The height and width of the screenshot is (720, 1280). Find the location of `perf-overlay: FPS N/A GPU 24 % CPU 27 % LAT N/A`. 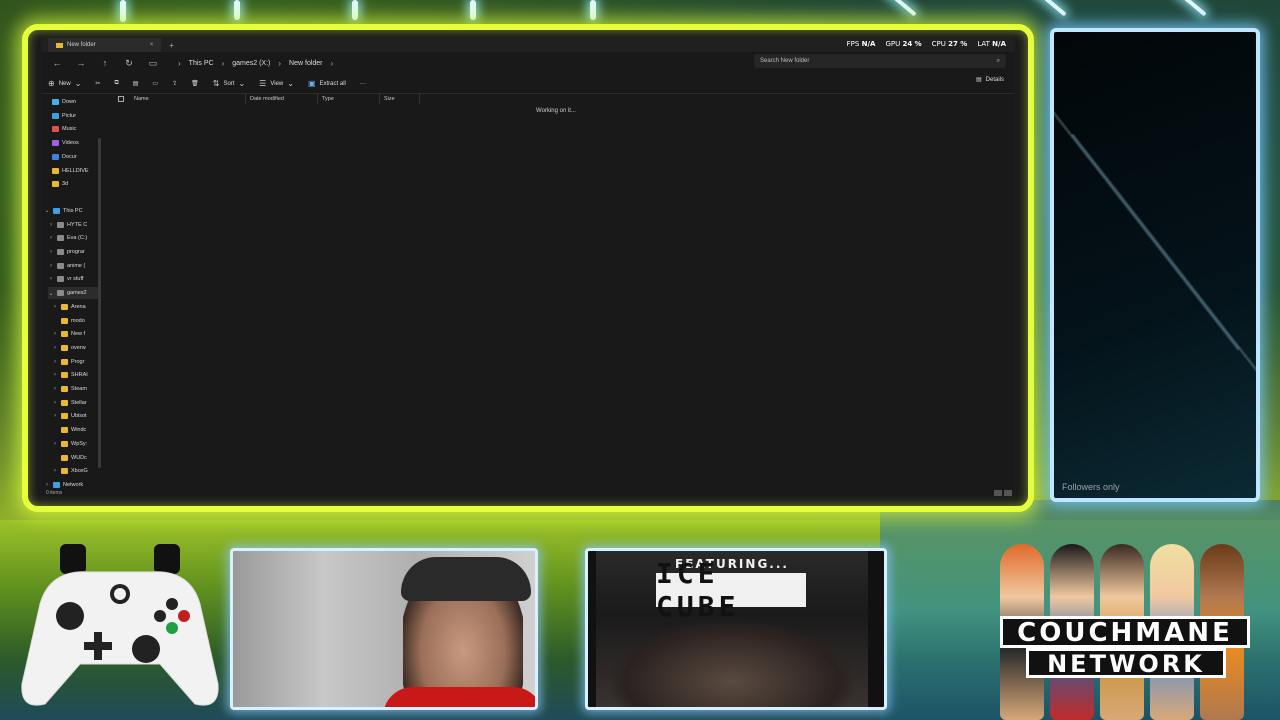

perf-overlay: FPS N/A GPU 24 % CPU 27 % LAT N/A is located at coordinates (926, 44).